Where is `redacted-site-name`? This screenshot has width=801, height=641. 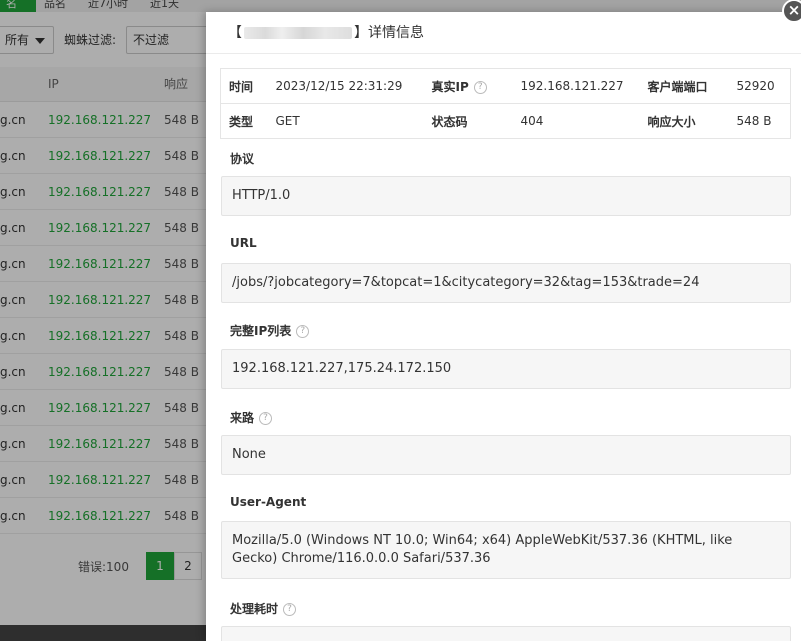
redacted-site-name is located at coordinates (298, 33).